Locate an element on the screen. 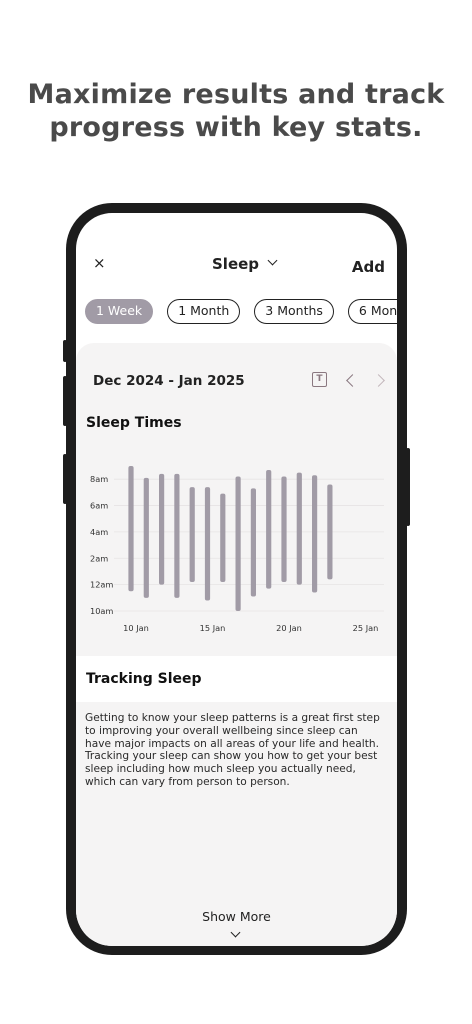 The height and width of the screenshot is (1024, 472). tracking-header: Tracking Sleep is located at coordinates (236, 679).